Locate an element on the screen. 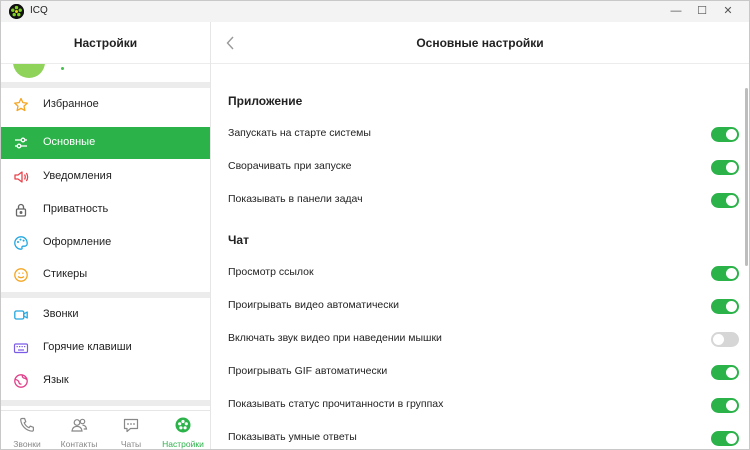 Image resolution: width=750 pixels, height=450 pixels. setting-row: Сворачивать при запуске is located at coordinates (484, 167).